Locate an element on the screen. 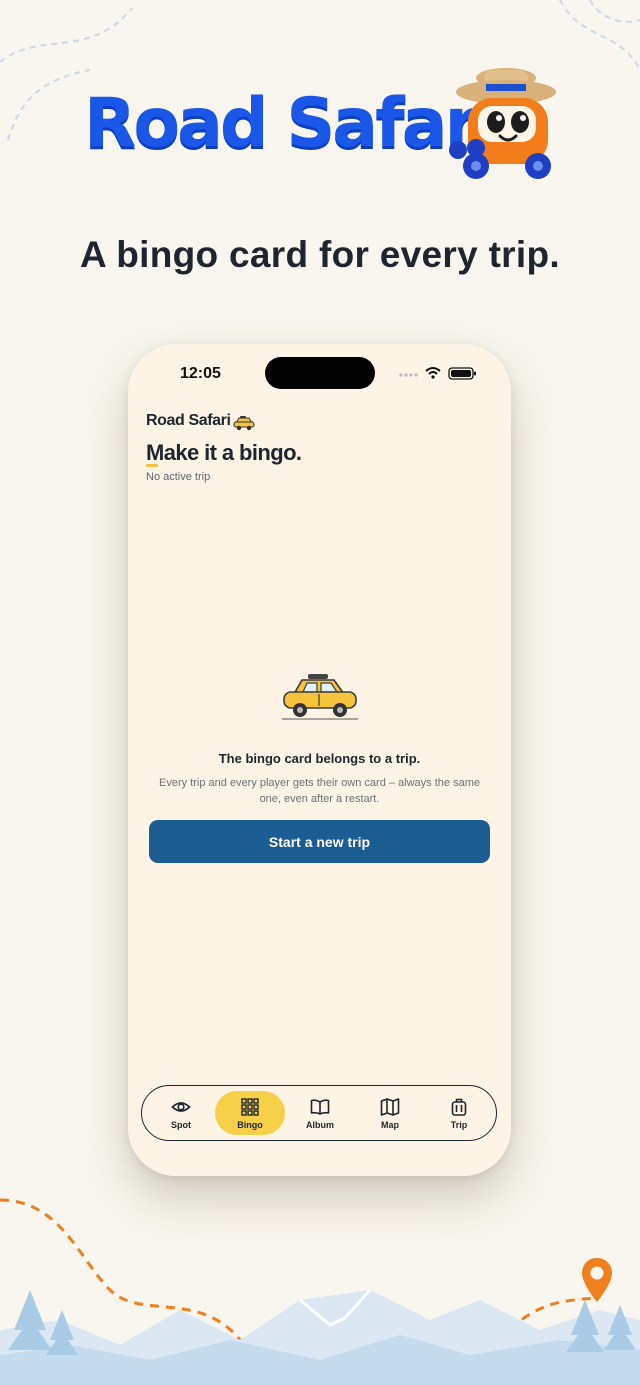  app-name: Road Safari is located at coordinates (188, 420).